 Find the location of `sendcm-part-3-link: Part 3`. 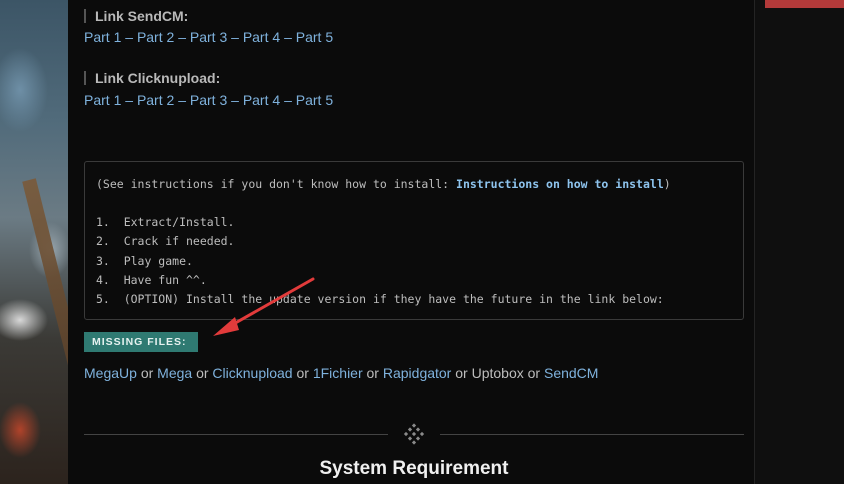

sendcm-part-3-link: Part 3 is located at coordinates (208, 37).